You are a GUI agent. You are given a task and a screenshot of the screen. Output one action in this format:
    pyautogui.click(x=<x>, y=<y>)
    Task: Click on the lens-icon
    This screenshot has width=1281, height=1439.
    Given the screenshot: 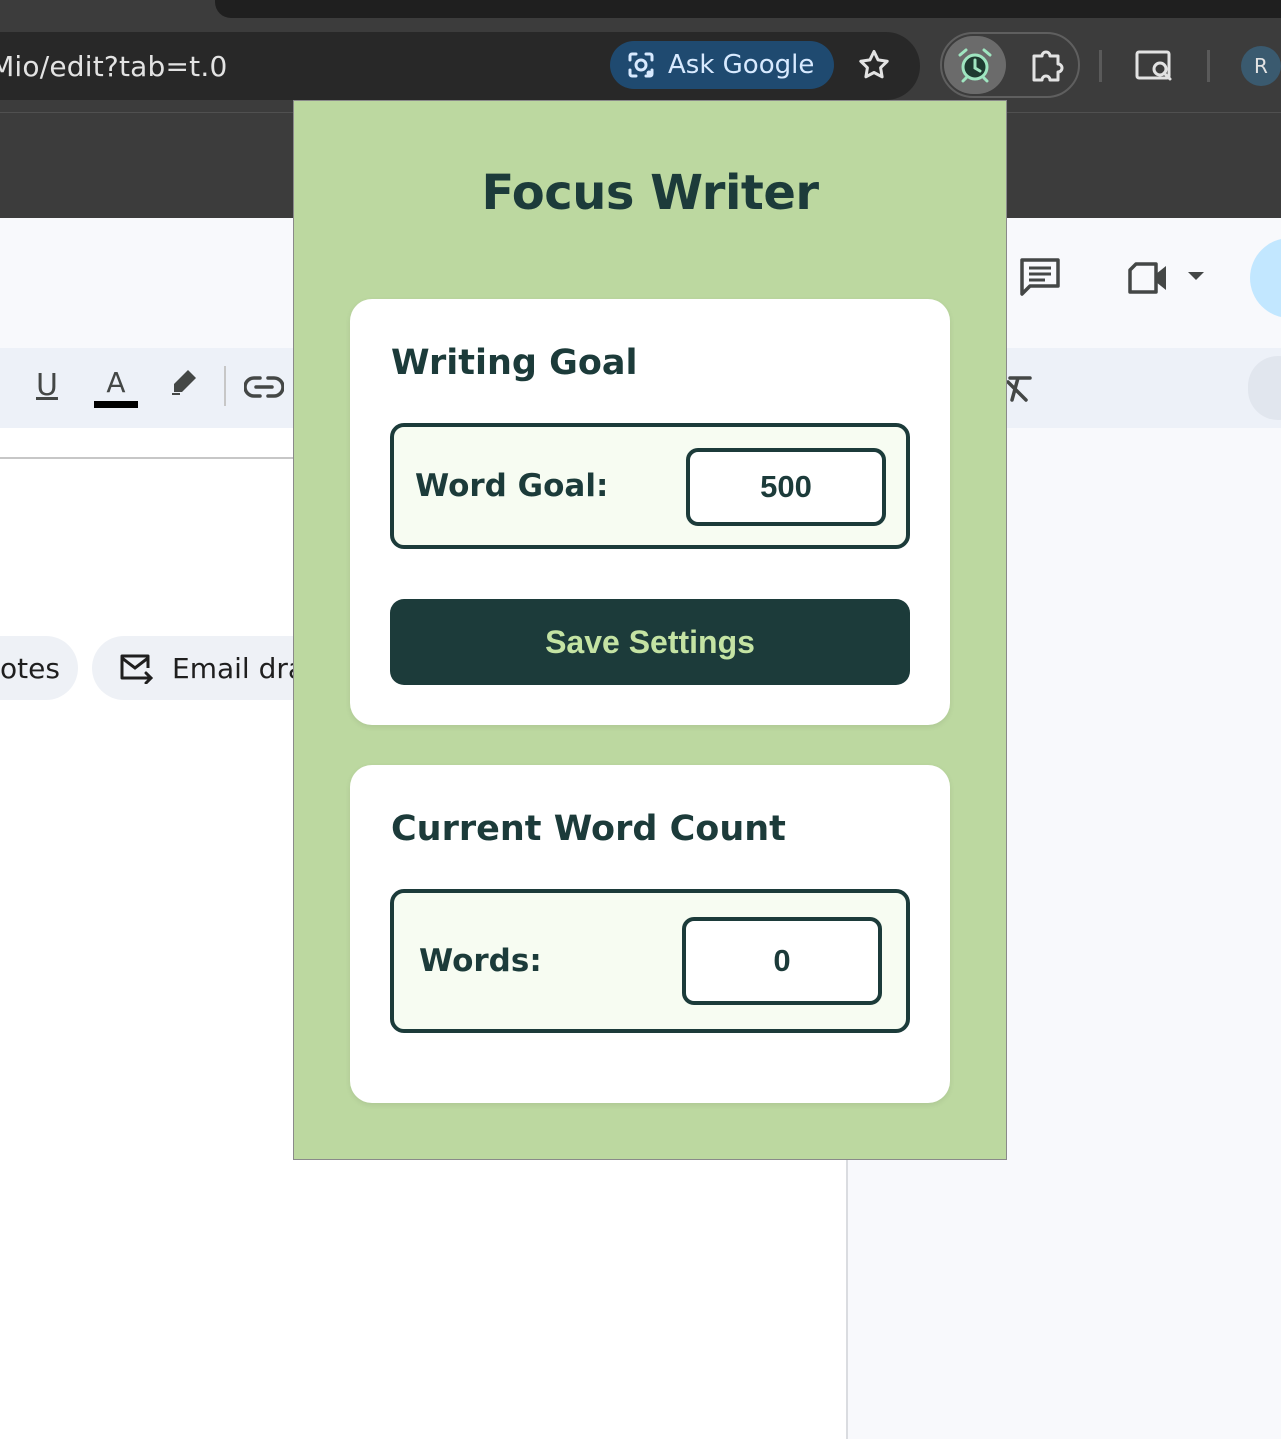 What is the action you would take?
    pyautogui.click(x=641, y=65)
    